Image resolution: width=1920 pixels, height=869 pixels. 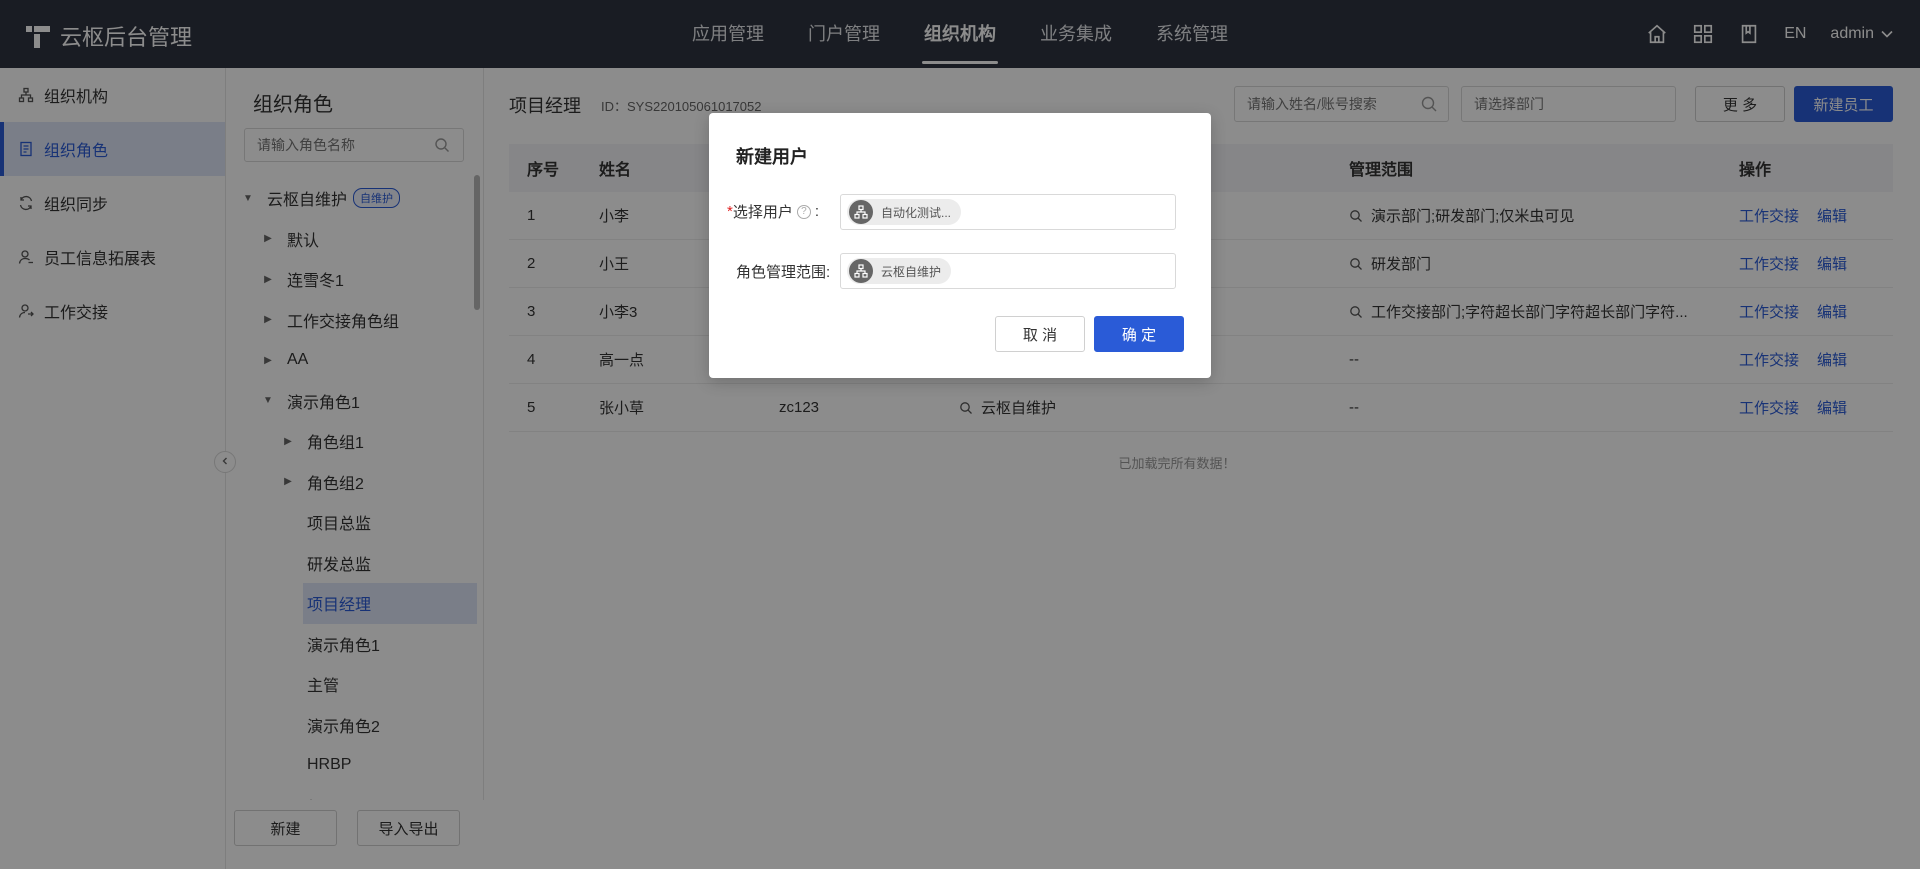 I want to click on cancel-button: 取 消, so click(x=1040, y=334).